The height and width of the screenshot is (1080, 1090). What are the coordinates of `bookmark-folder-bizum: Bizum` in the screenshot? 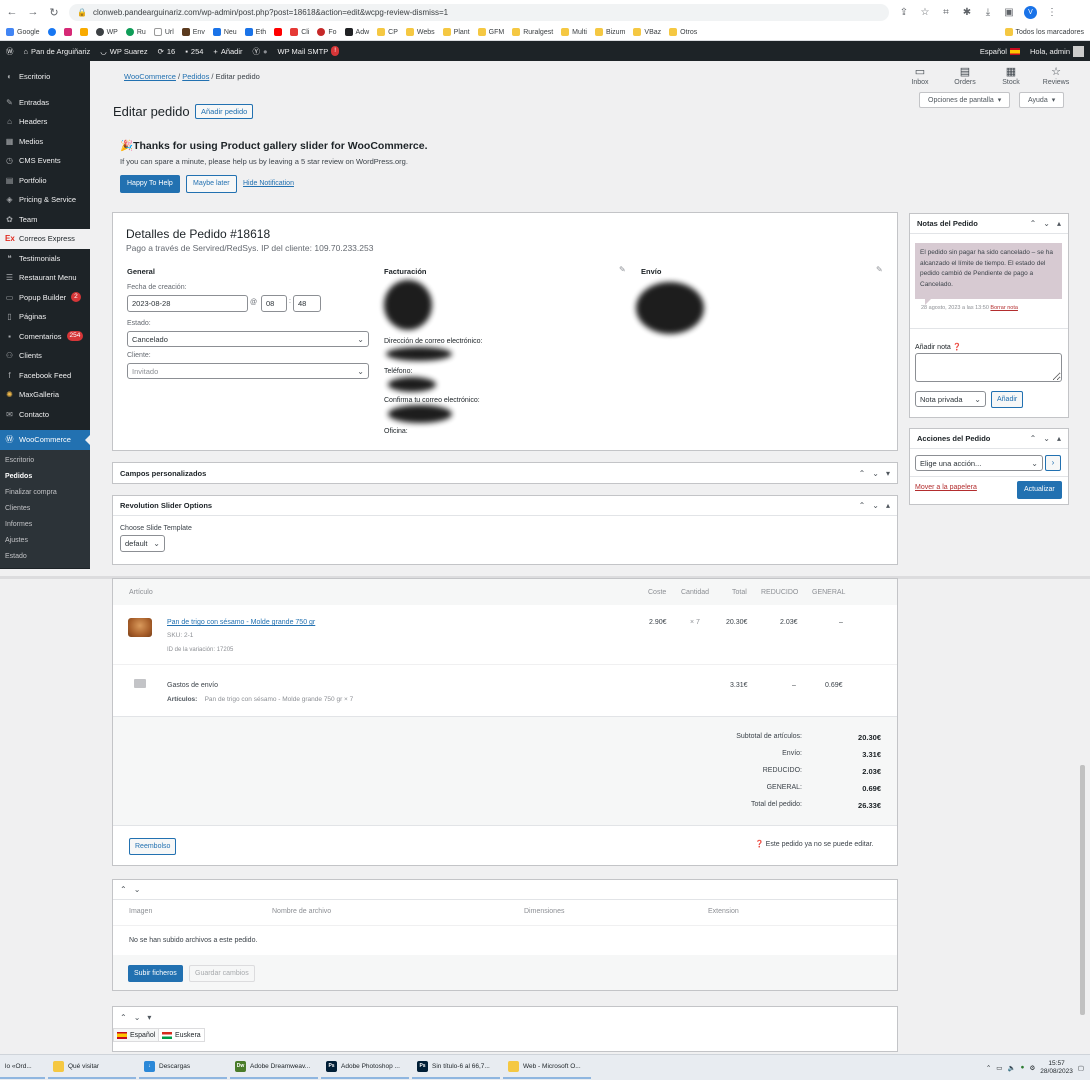 It's located at (609, 32).